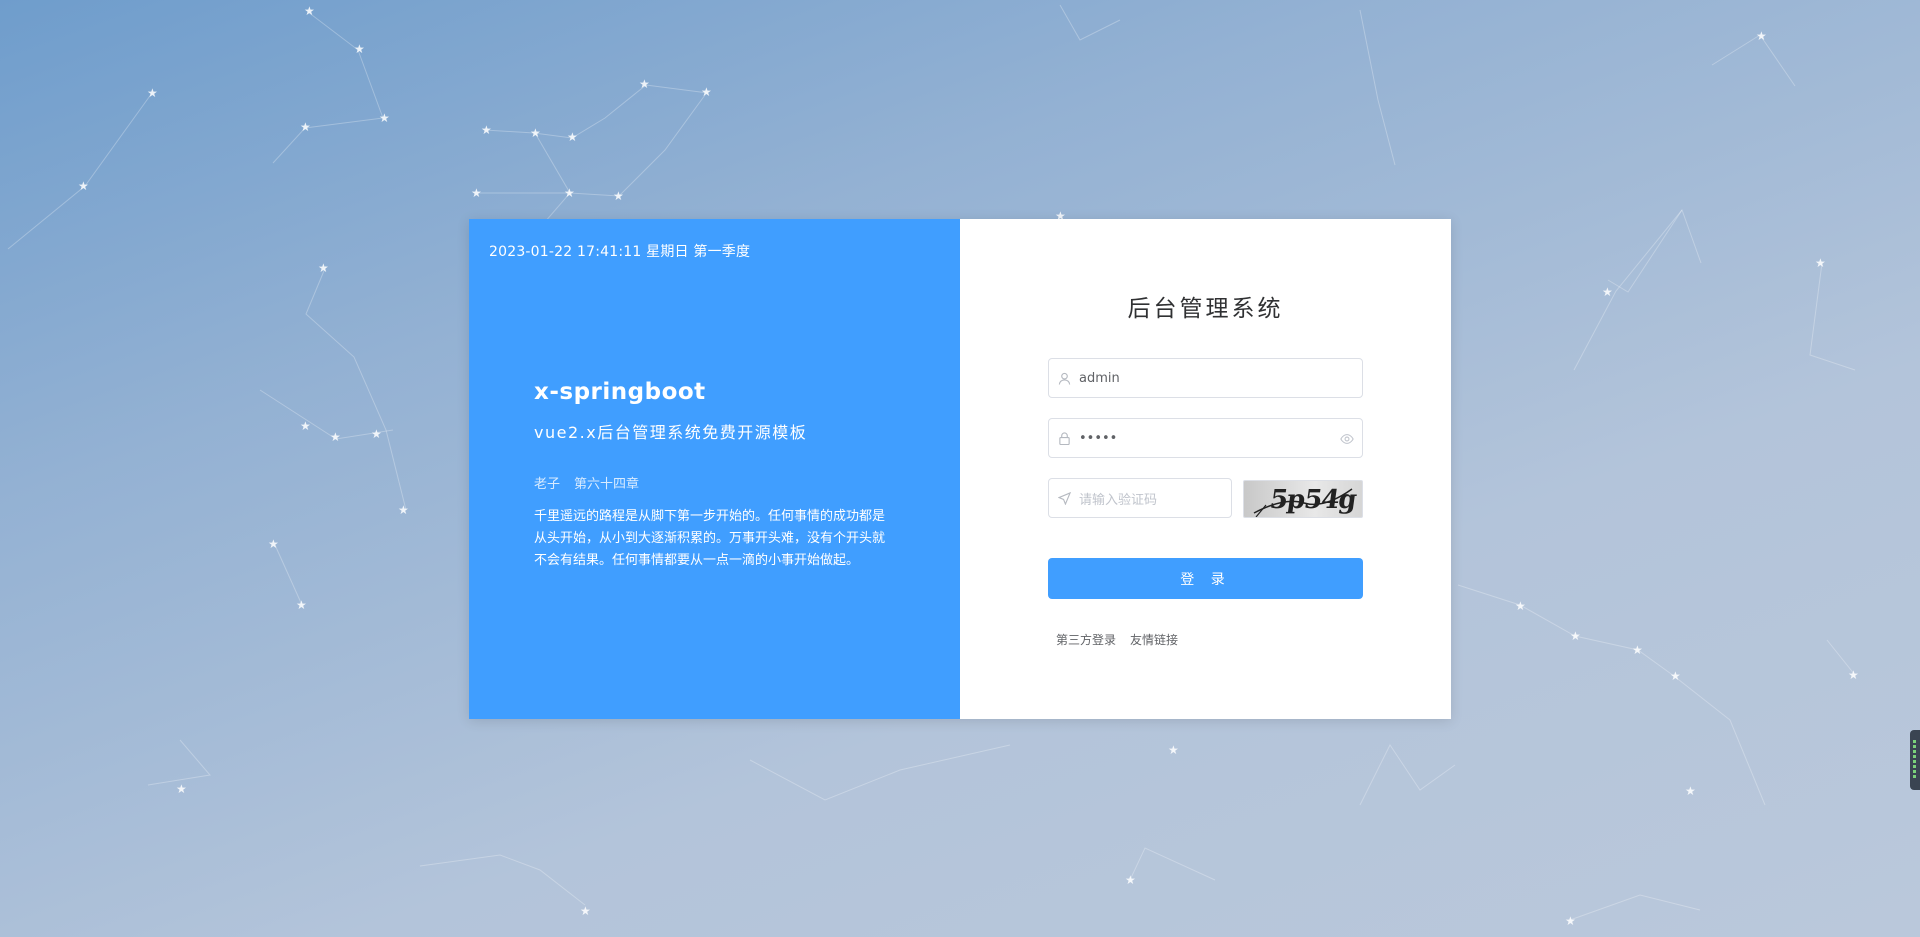  What do you see at coordinates (1312, 500) in the screenshot?
I see `captcha-code: 5p54g` at bounding box center [1312, 500].